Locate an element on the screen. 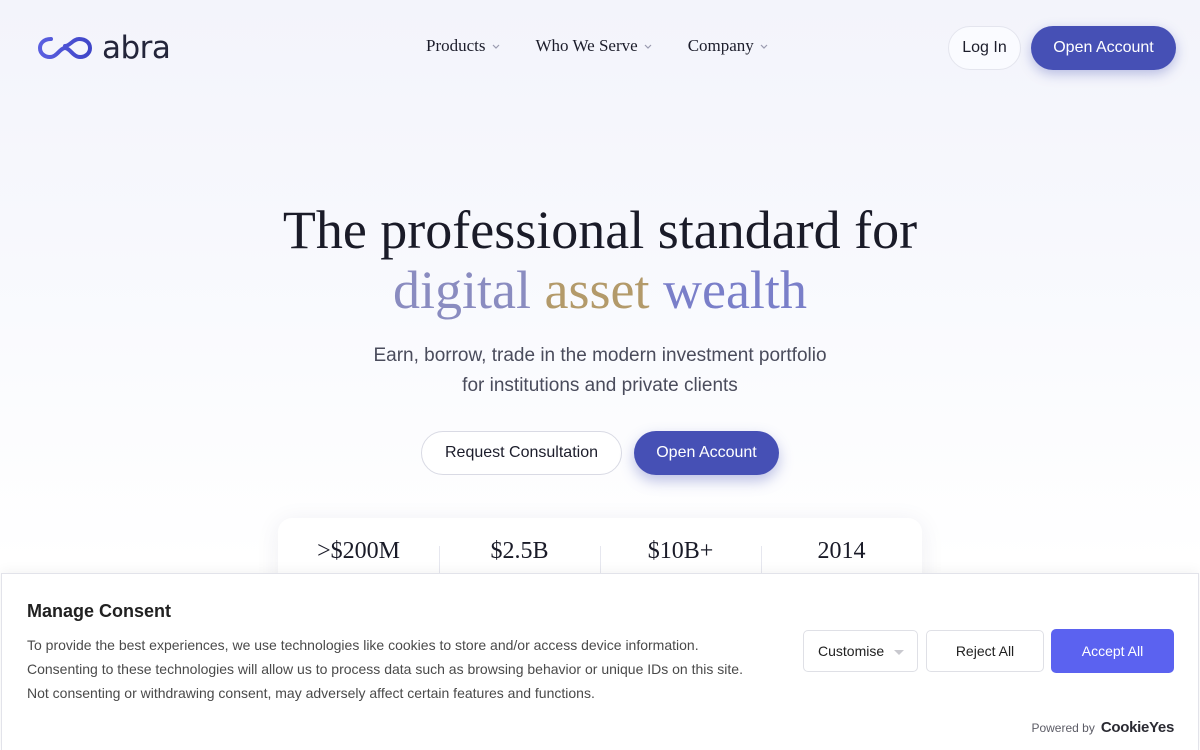 This screenshot has height=750, width=1200. nav-products: Products is located at coordinates (463, 46).